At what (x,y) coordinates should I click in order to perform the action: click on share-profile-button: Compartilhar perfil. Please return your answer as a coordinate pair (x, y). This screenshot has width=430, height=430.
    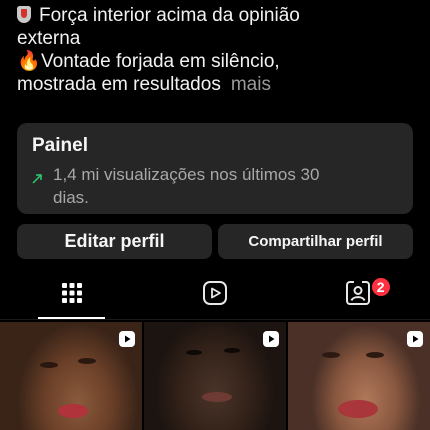
    Looking at the image, I should click on (315, 241).